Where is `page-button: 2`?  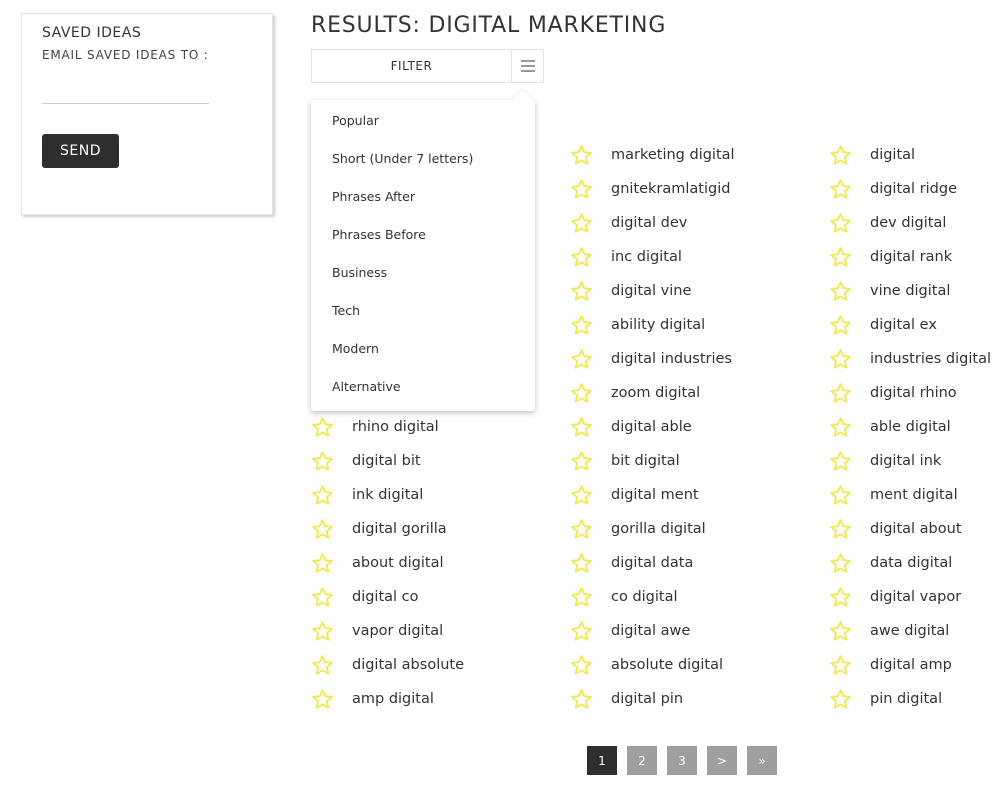
page-button: 2 is located at coordinates (642, 760).